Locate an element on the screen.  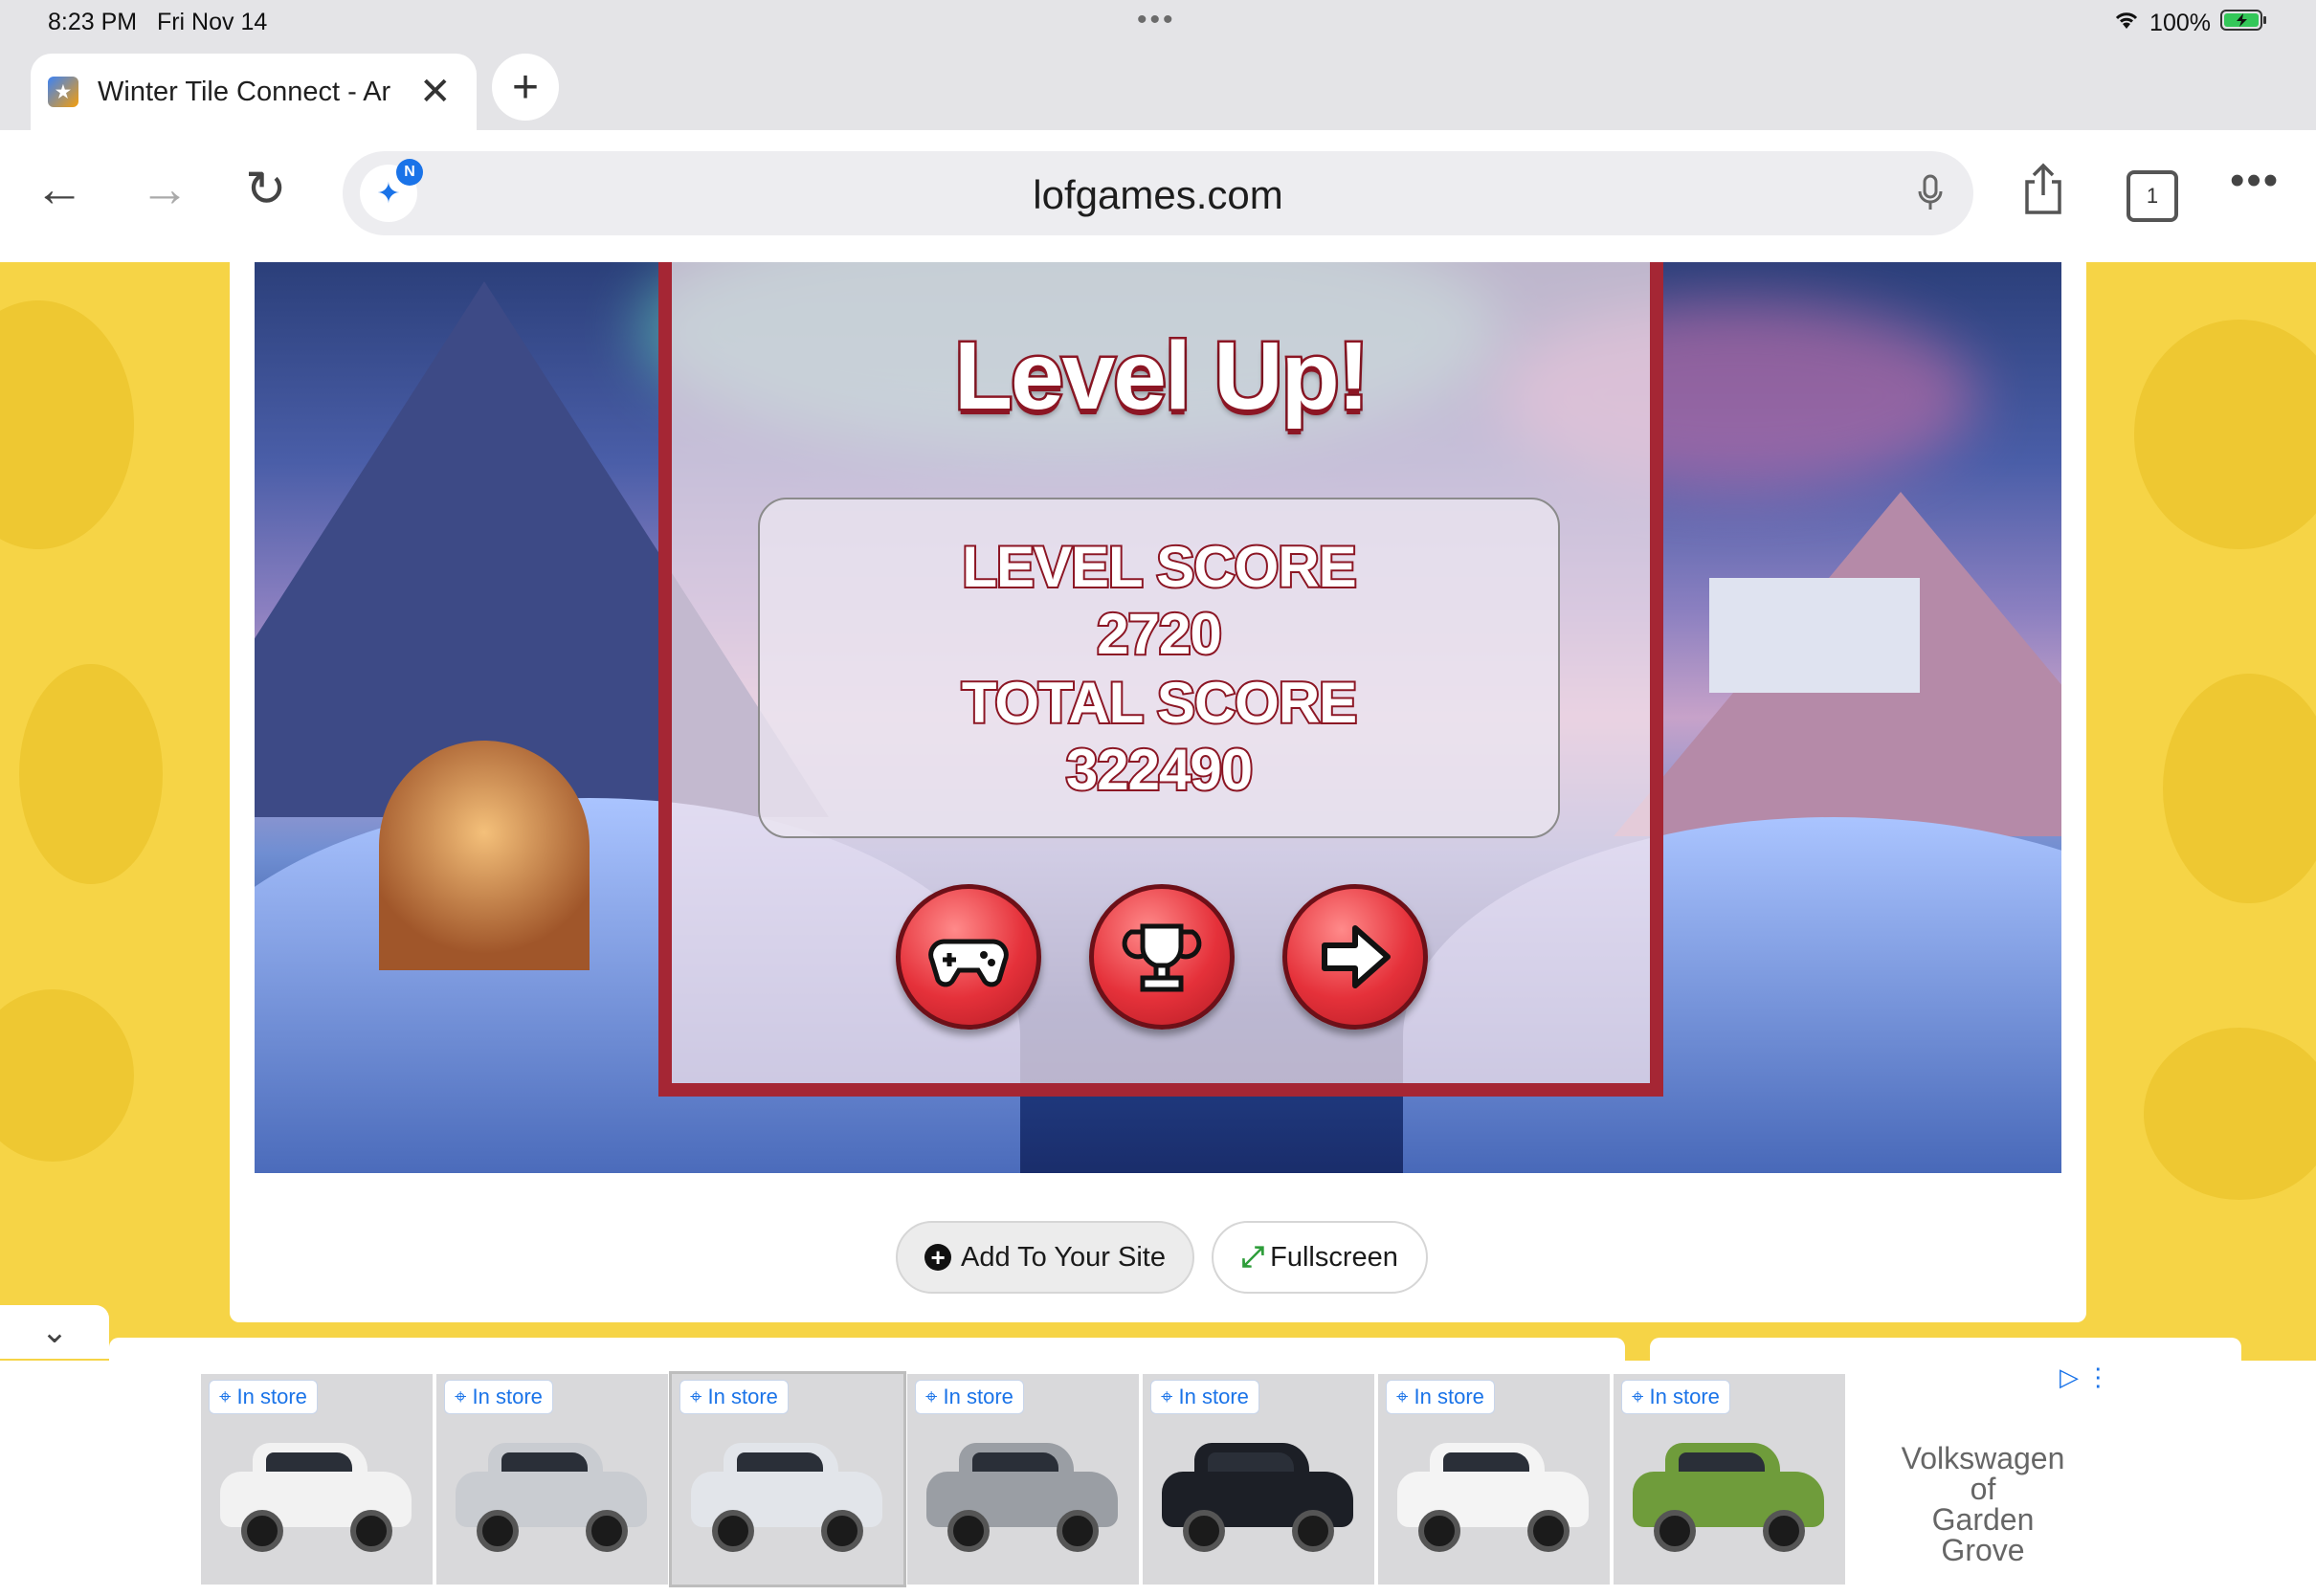
status-bar: 8:23 PM Fri Nov 14 ••• 100% is located at coordinates (1158, 23).